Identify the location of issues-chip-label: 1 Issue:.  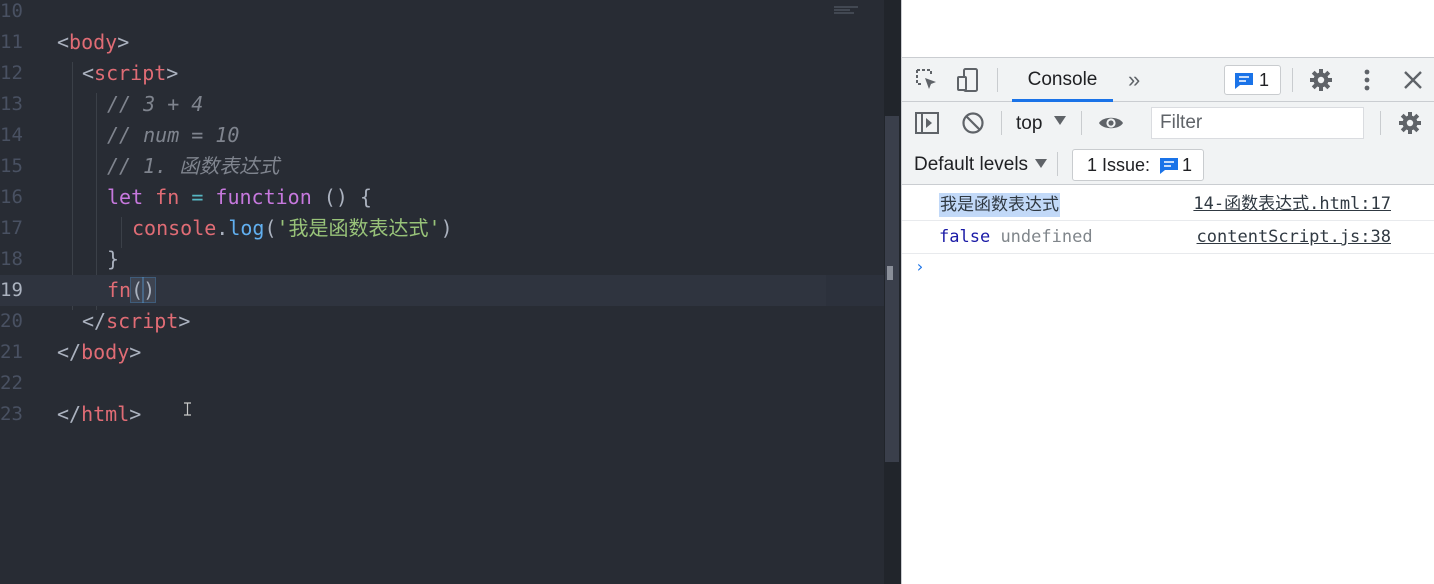
(1119, 165).